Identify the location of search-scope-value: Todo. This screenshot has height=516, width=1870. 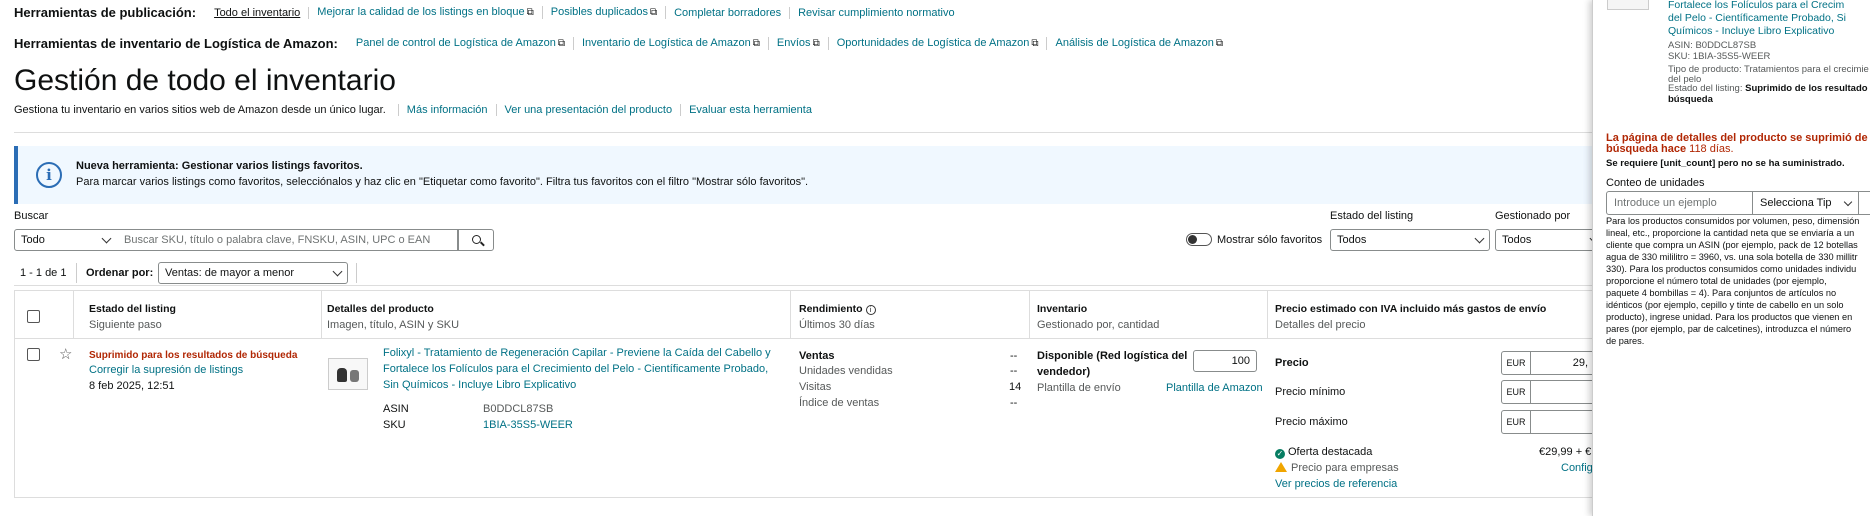
(33, 240).